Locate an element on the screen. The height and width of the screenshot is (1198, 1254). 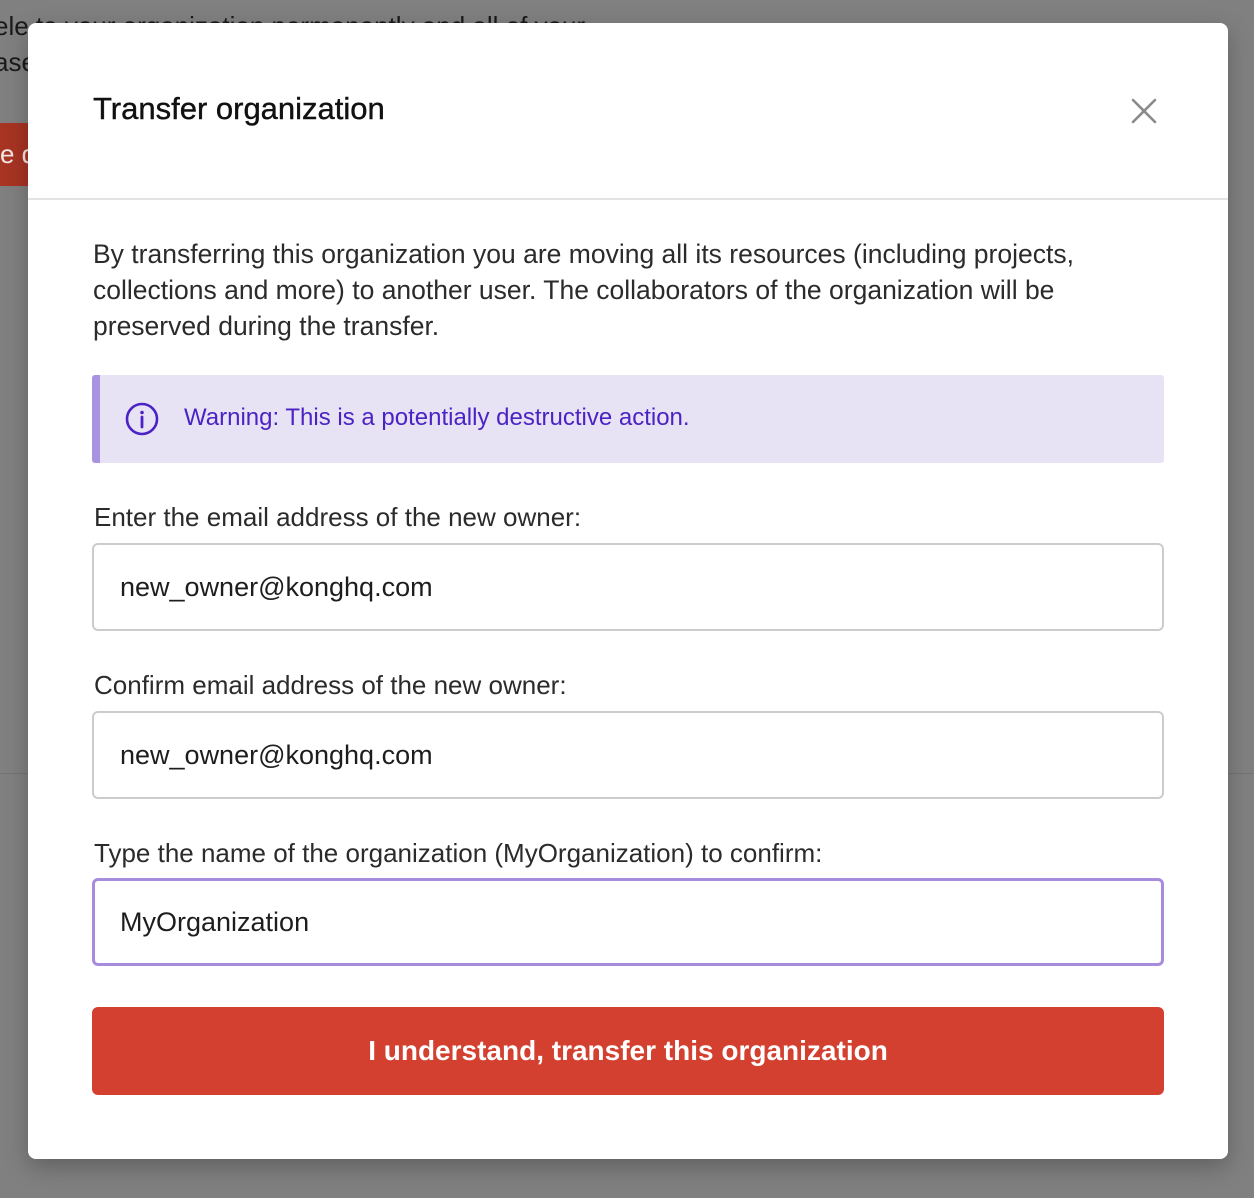
transfer-organization-button: I understand, transfer this organization is located at coordinates (628, 1051).